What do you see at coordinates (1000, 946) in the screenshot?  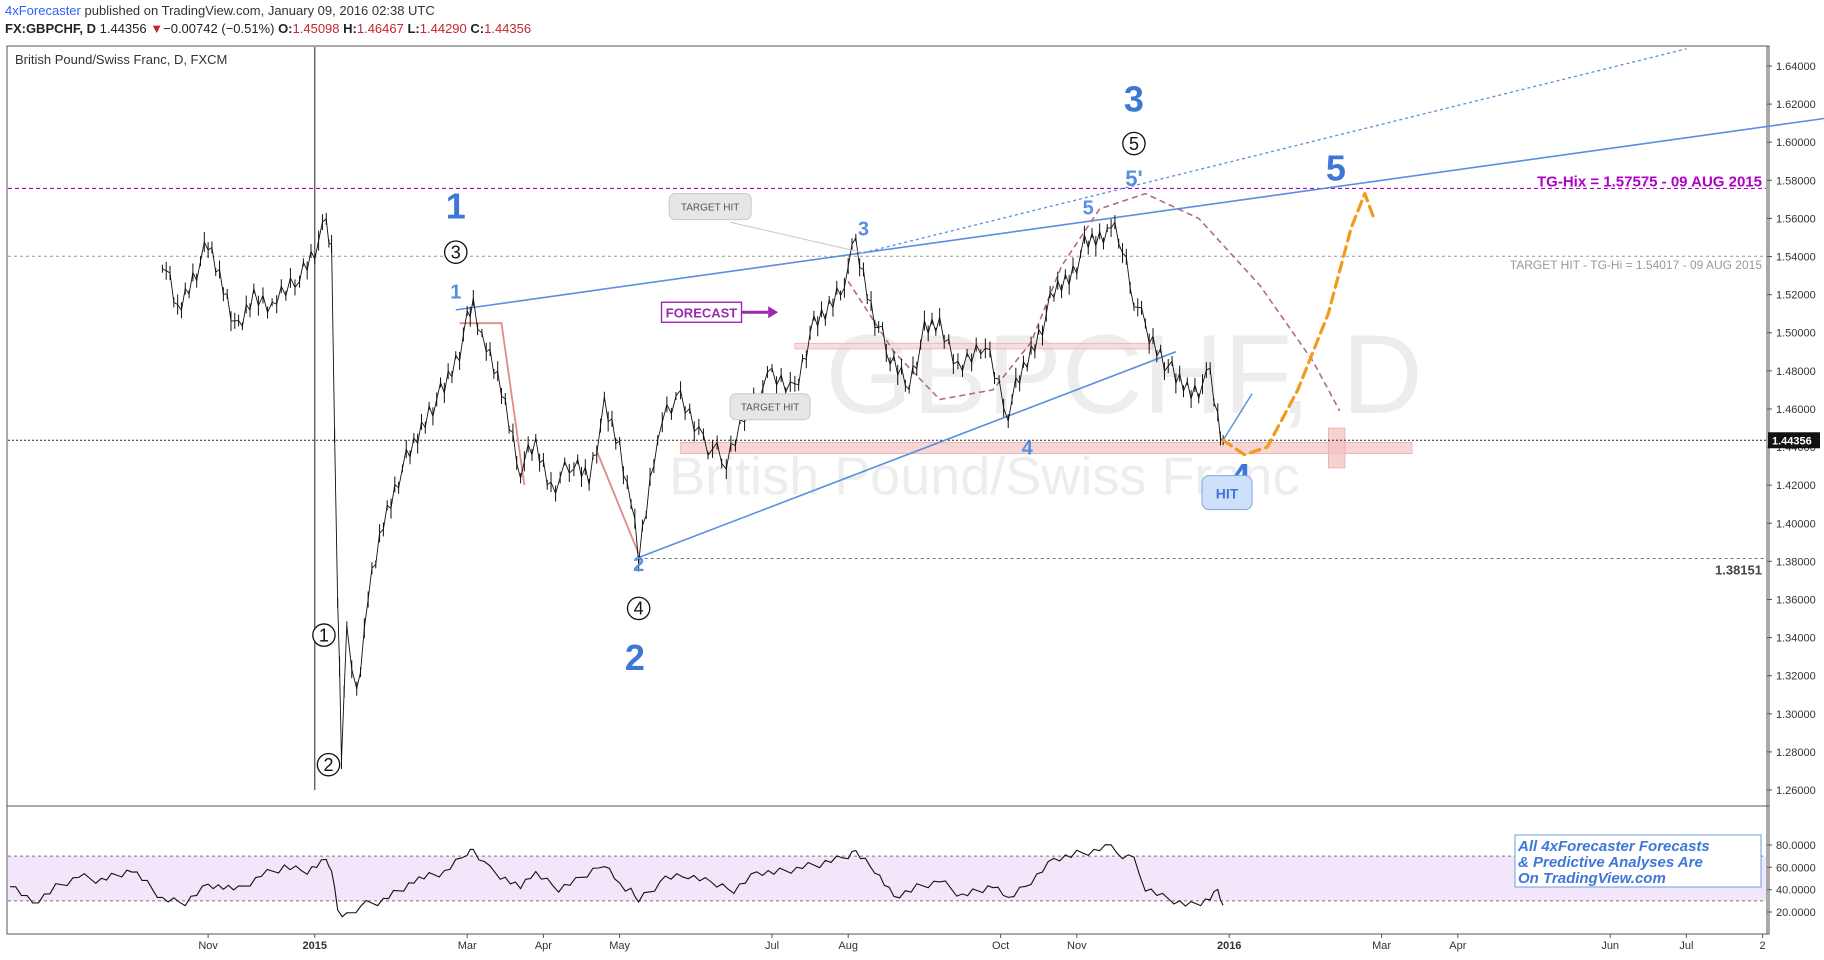 I see `time-axis-label: Oct` at bounding box center [1000, 946].